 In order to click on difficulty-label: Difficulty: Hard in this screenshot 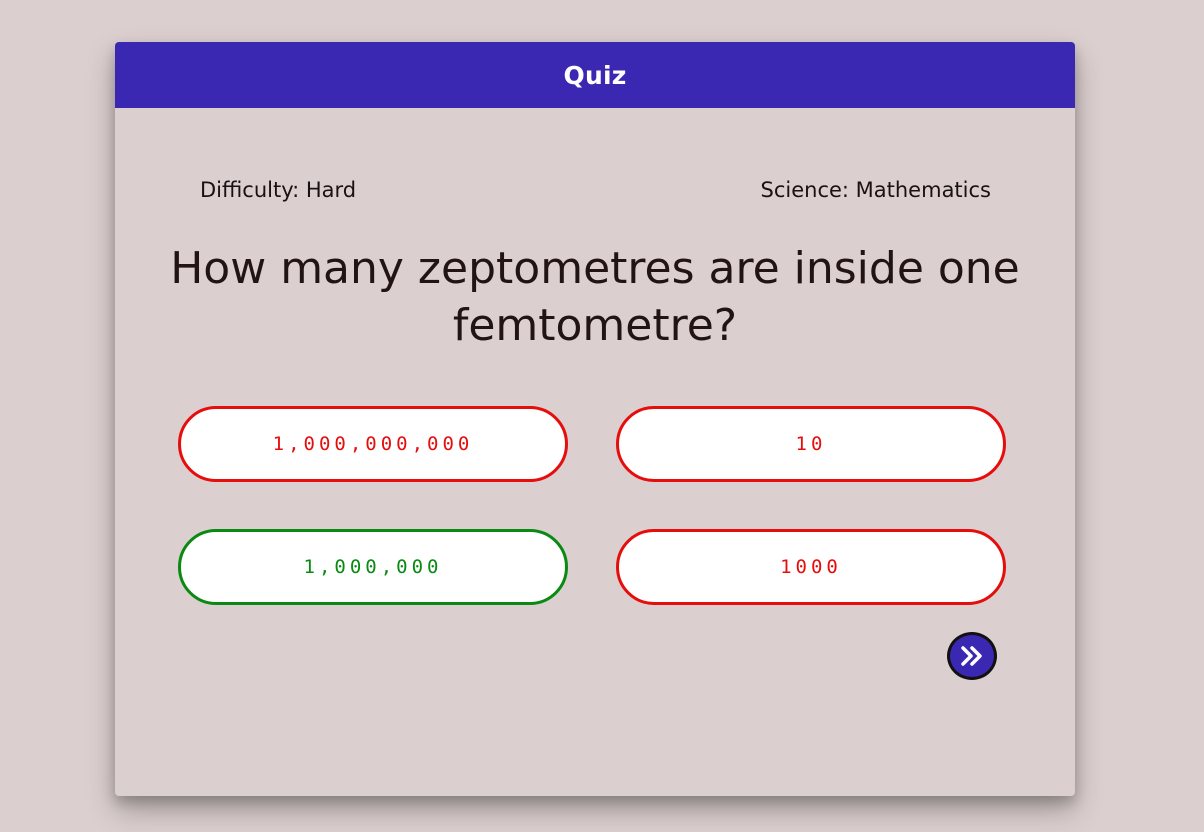, I will do `click(278, 190)`.